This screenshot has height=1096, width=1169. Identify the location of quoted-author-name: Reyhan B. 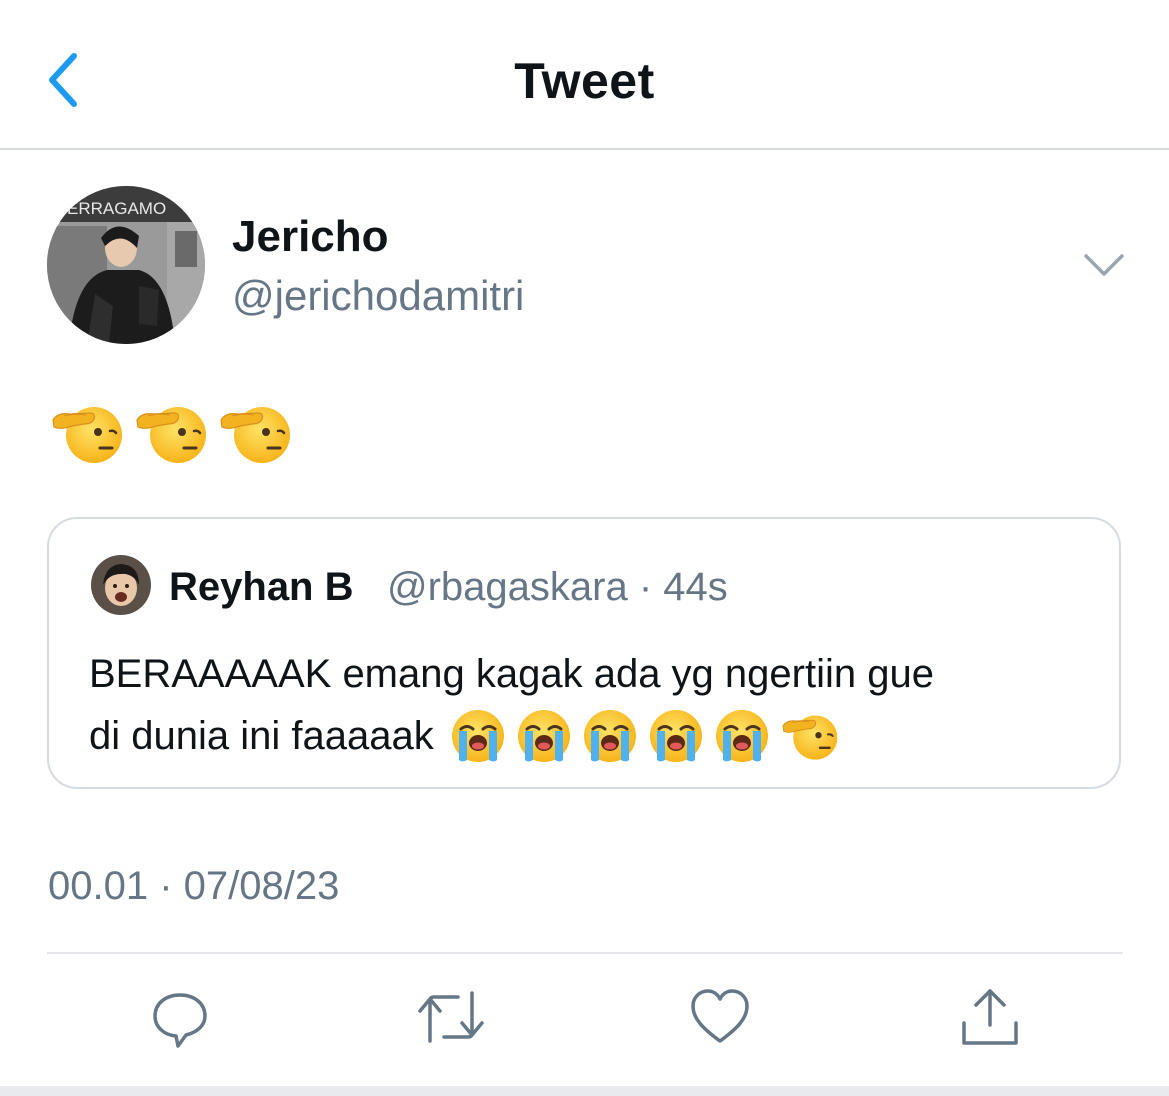
(261, 587).